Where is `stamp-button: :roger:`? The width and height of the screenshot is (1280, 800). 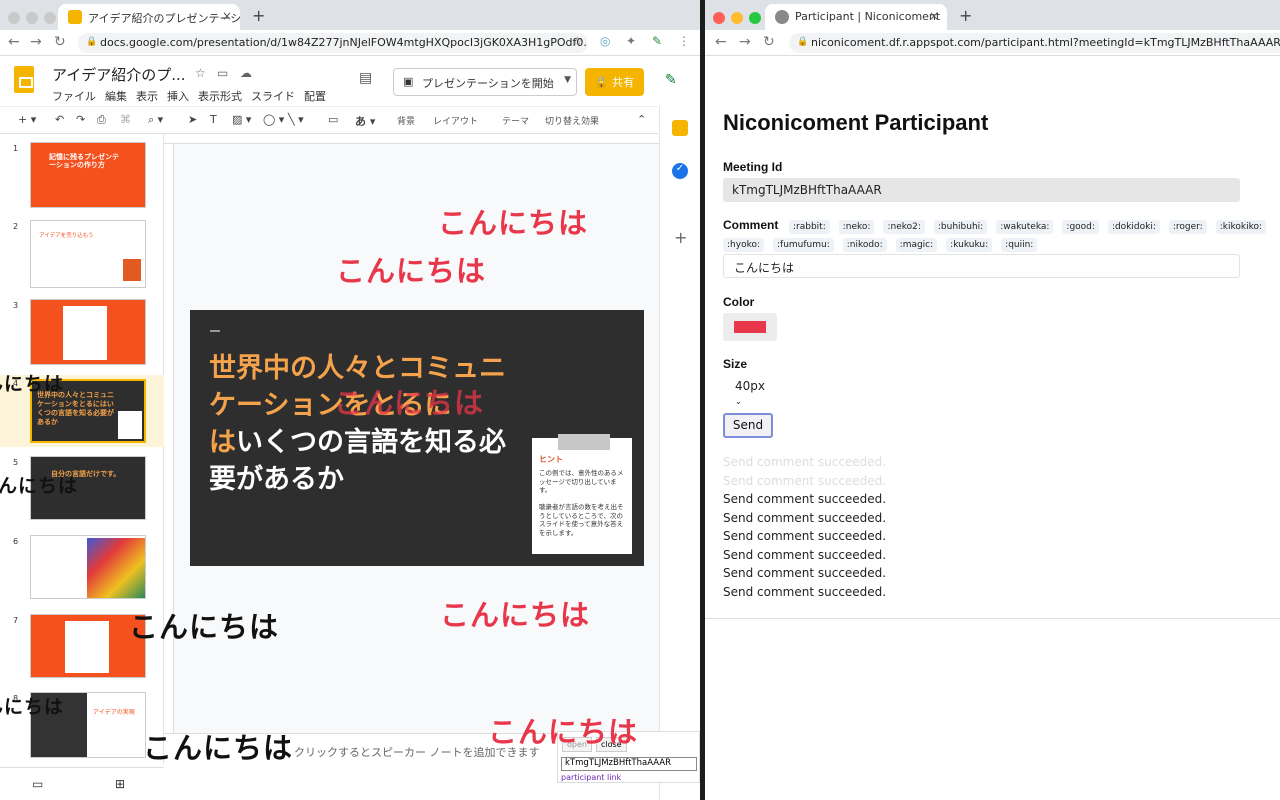
stamp-button: :roger: is located at coordinates (1187, 227).